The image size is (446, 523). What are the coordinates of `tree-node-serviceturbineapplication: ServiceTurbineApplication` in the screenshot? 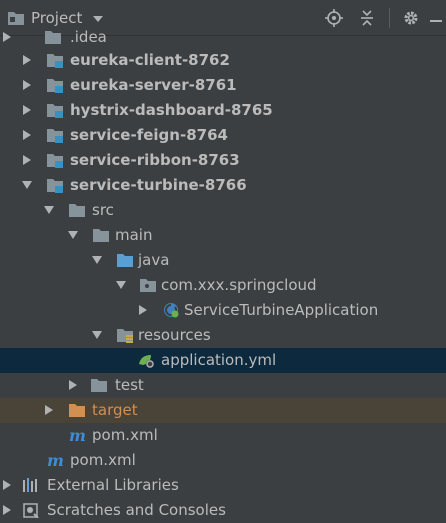 It's located at (223, 310).